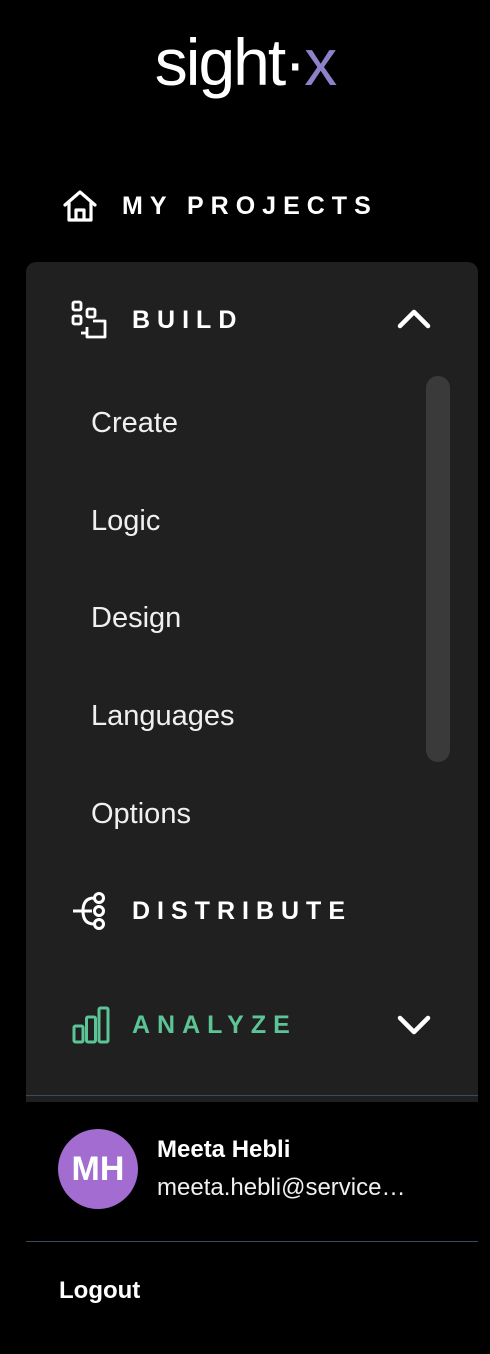 This screenshot has width=490, height=1354. I want to click on nav-analyze: ANALYZE, so click(183, 1025).